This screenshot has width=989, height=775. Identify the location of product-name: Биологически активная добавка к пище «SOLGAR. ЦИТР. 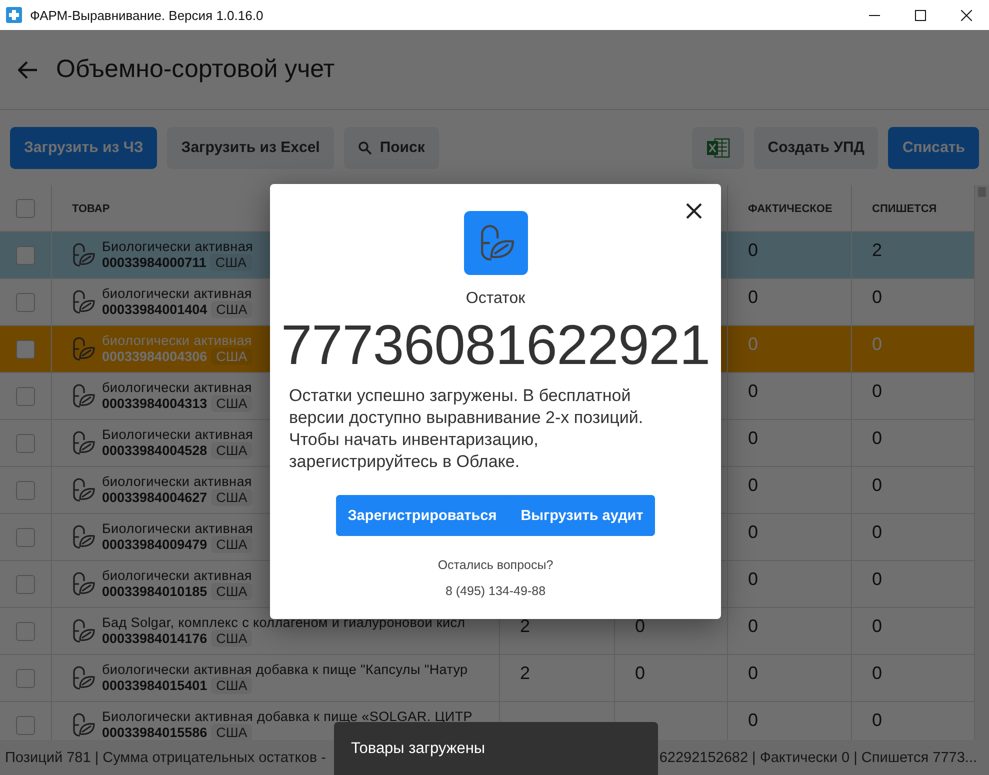
(287, 716).